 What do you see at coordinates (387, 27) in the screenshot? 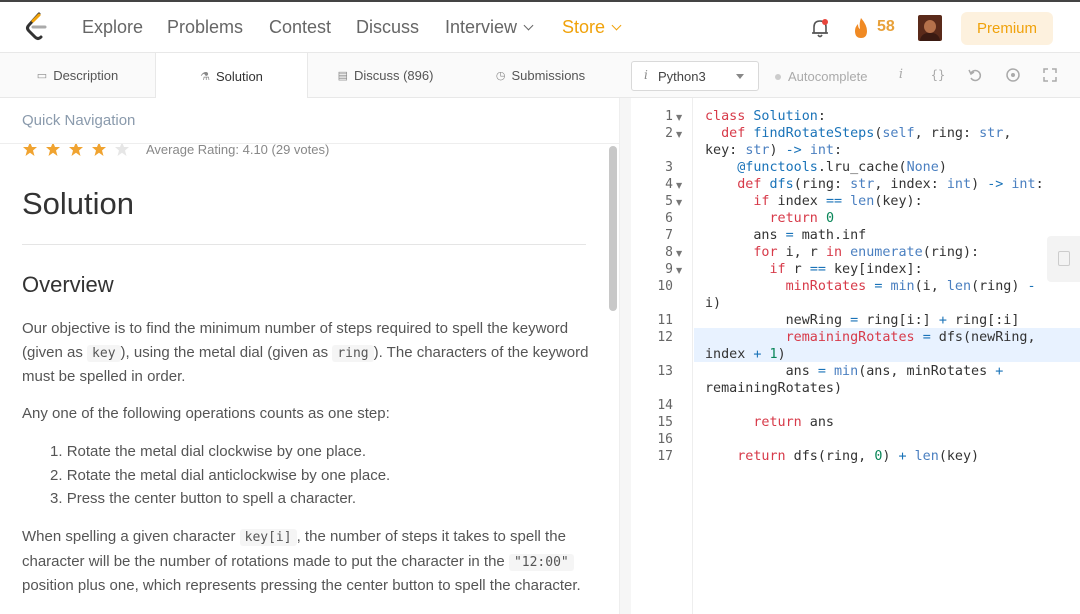
I see `nav-discuss: Discuss` at bounding box center [387, 27].